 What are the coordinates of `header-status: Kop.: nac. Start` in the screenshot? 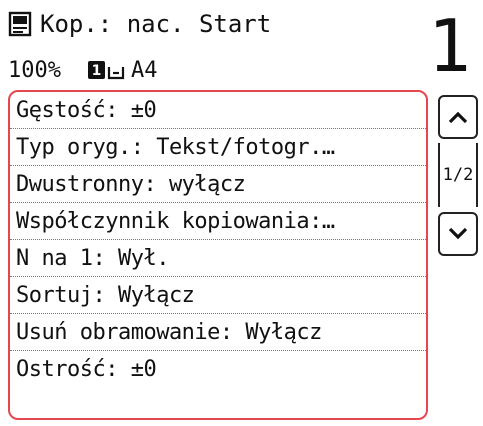 It's located at (139, 24).